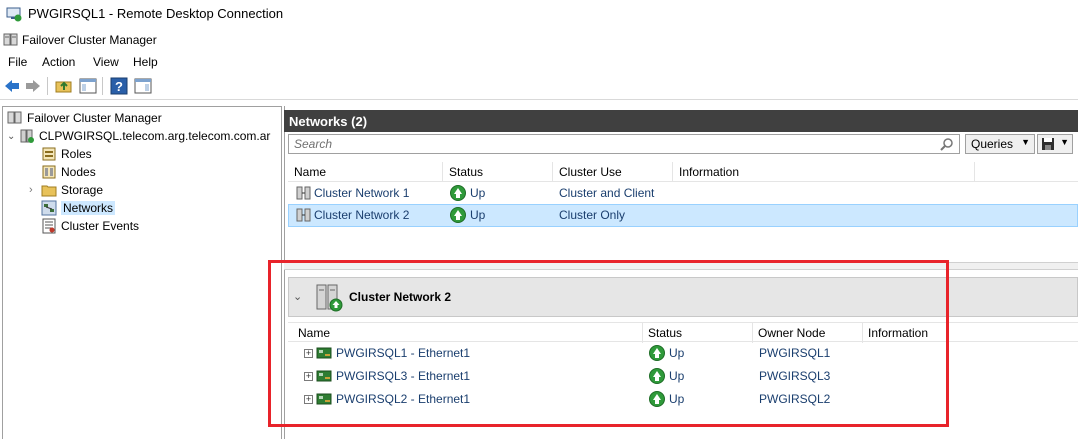  I want to click on search-input: Search, so click(624, 144).